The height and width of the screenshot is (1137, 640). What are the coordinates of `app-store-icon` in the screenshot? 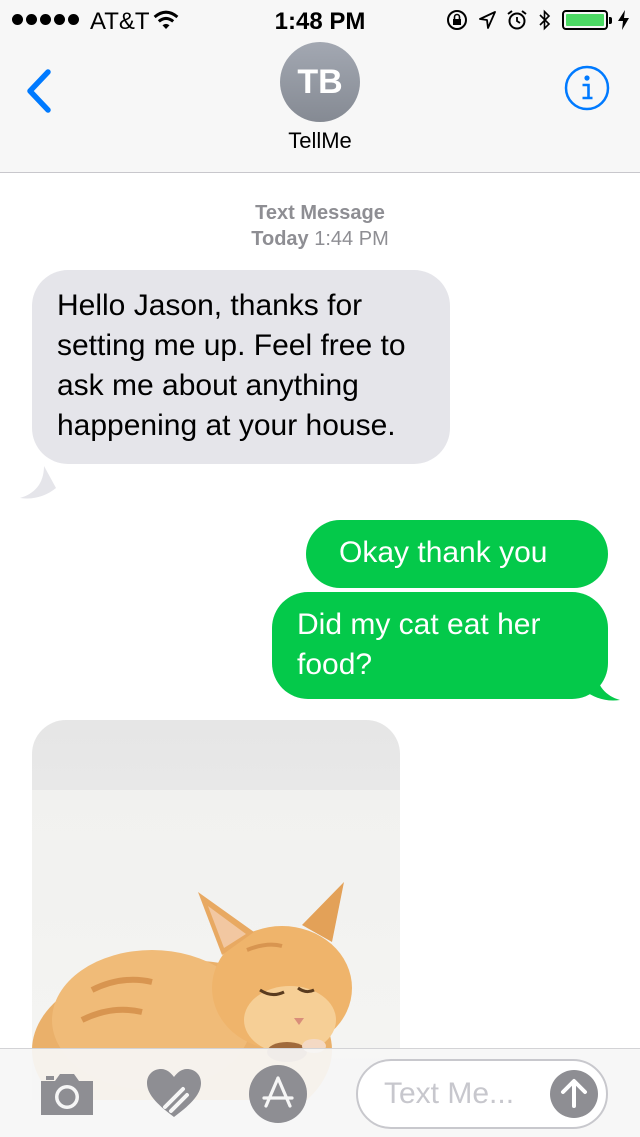 It's located at (278, 1094).